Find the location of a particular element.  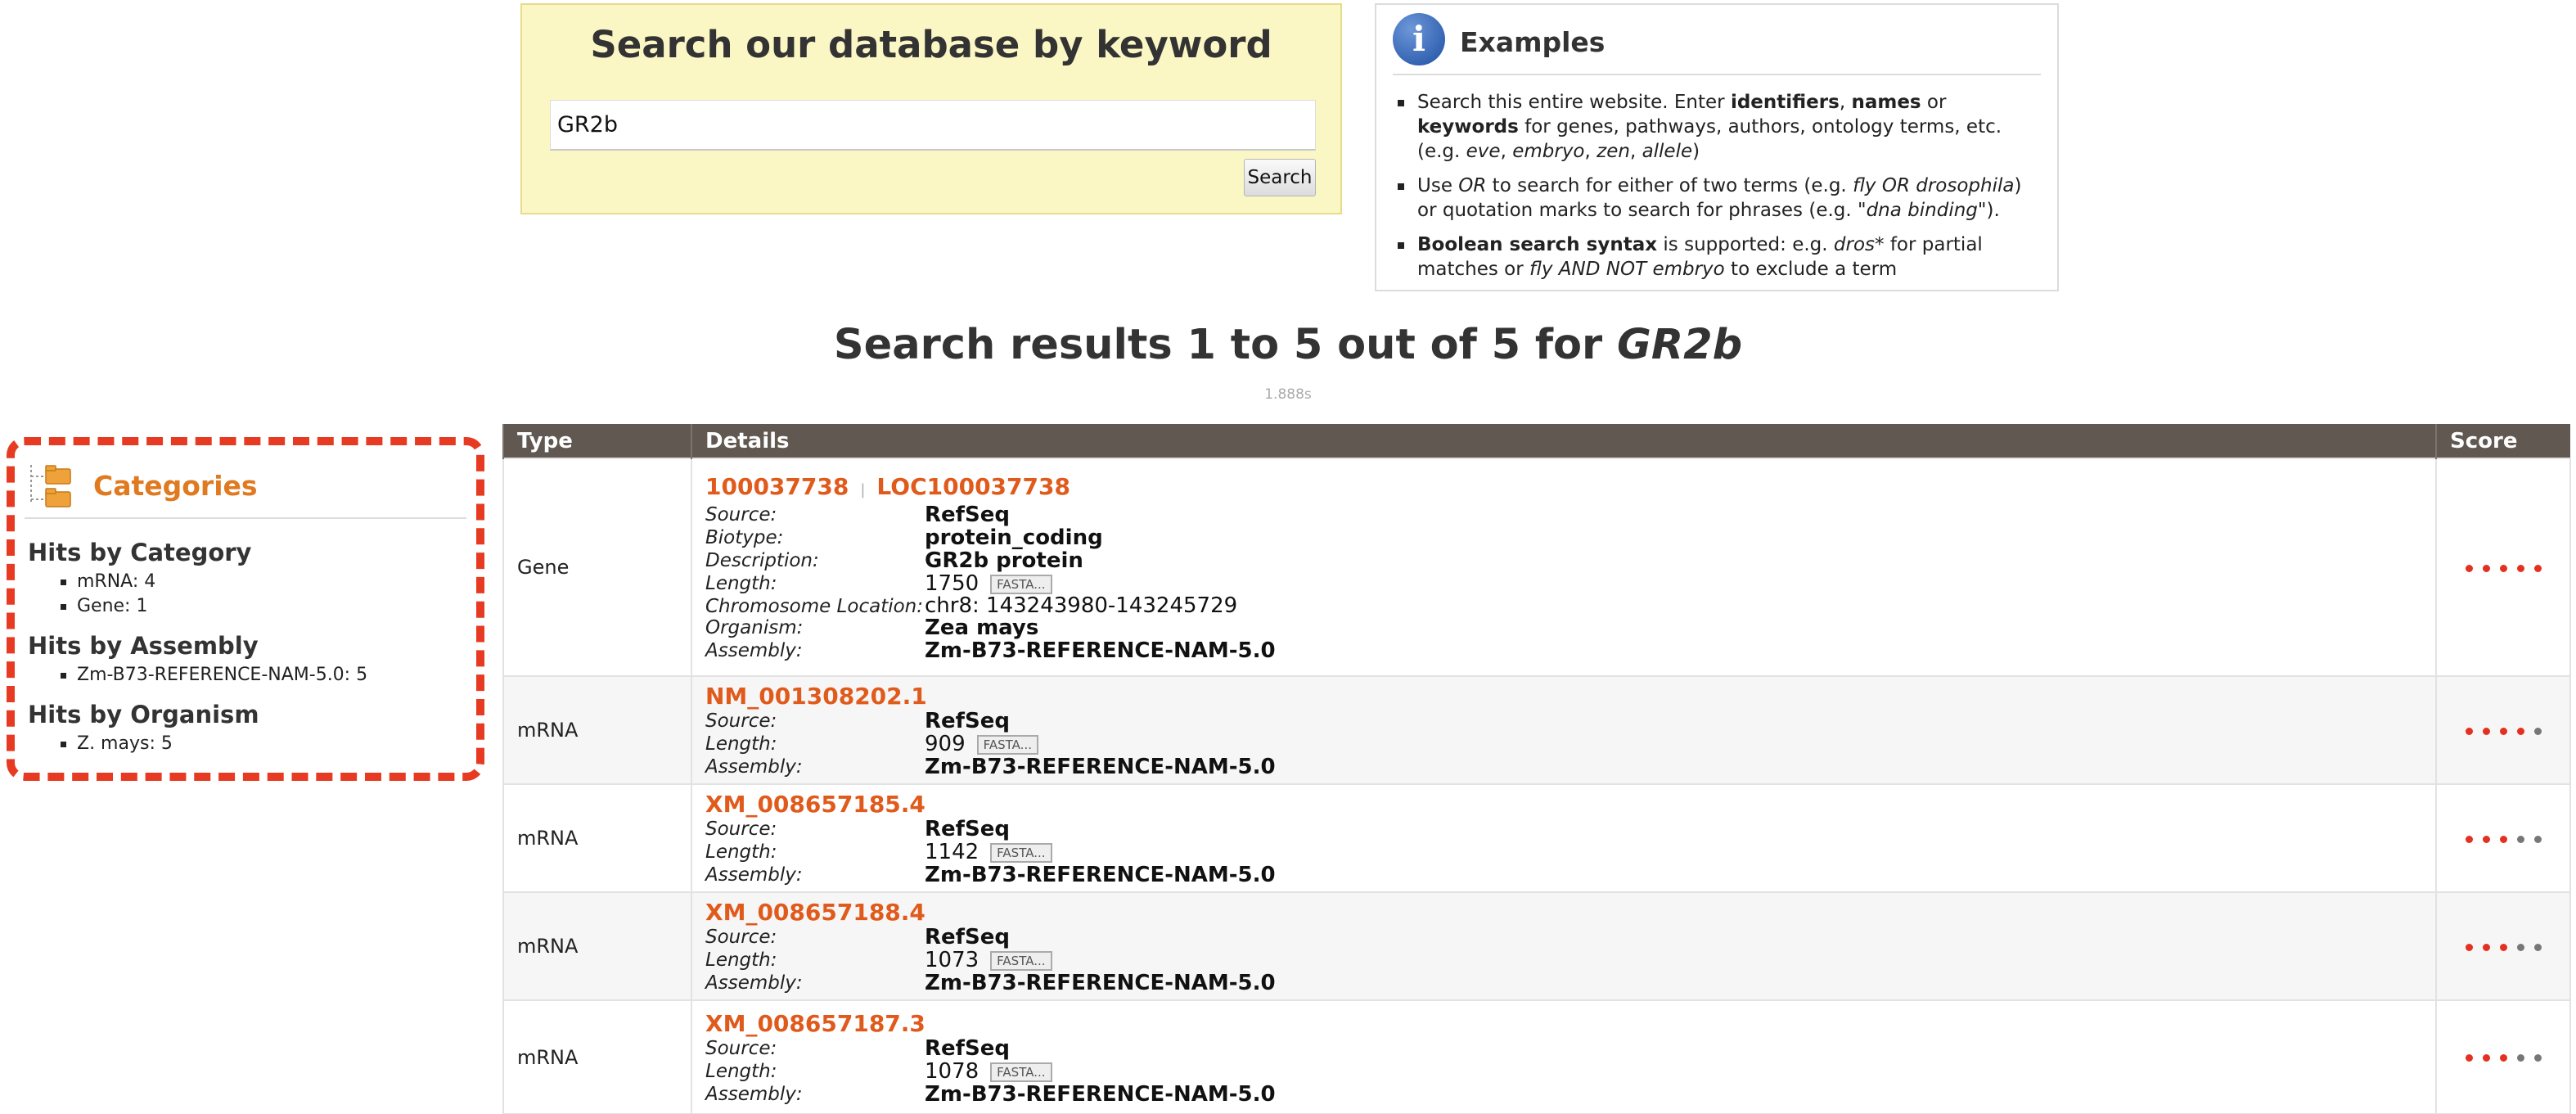

length-number: 1078 is located at coordinates (952, 1071).